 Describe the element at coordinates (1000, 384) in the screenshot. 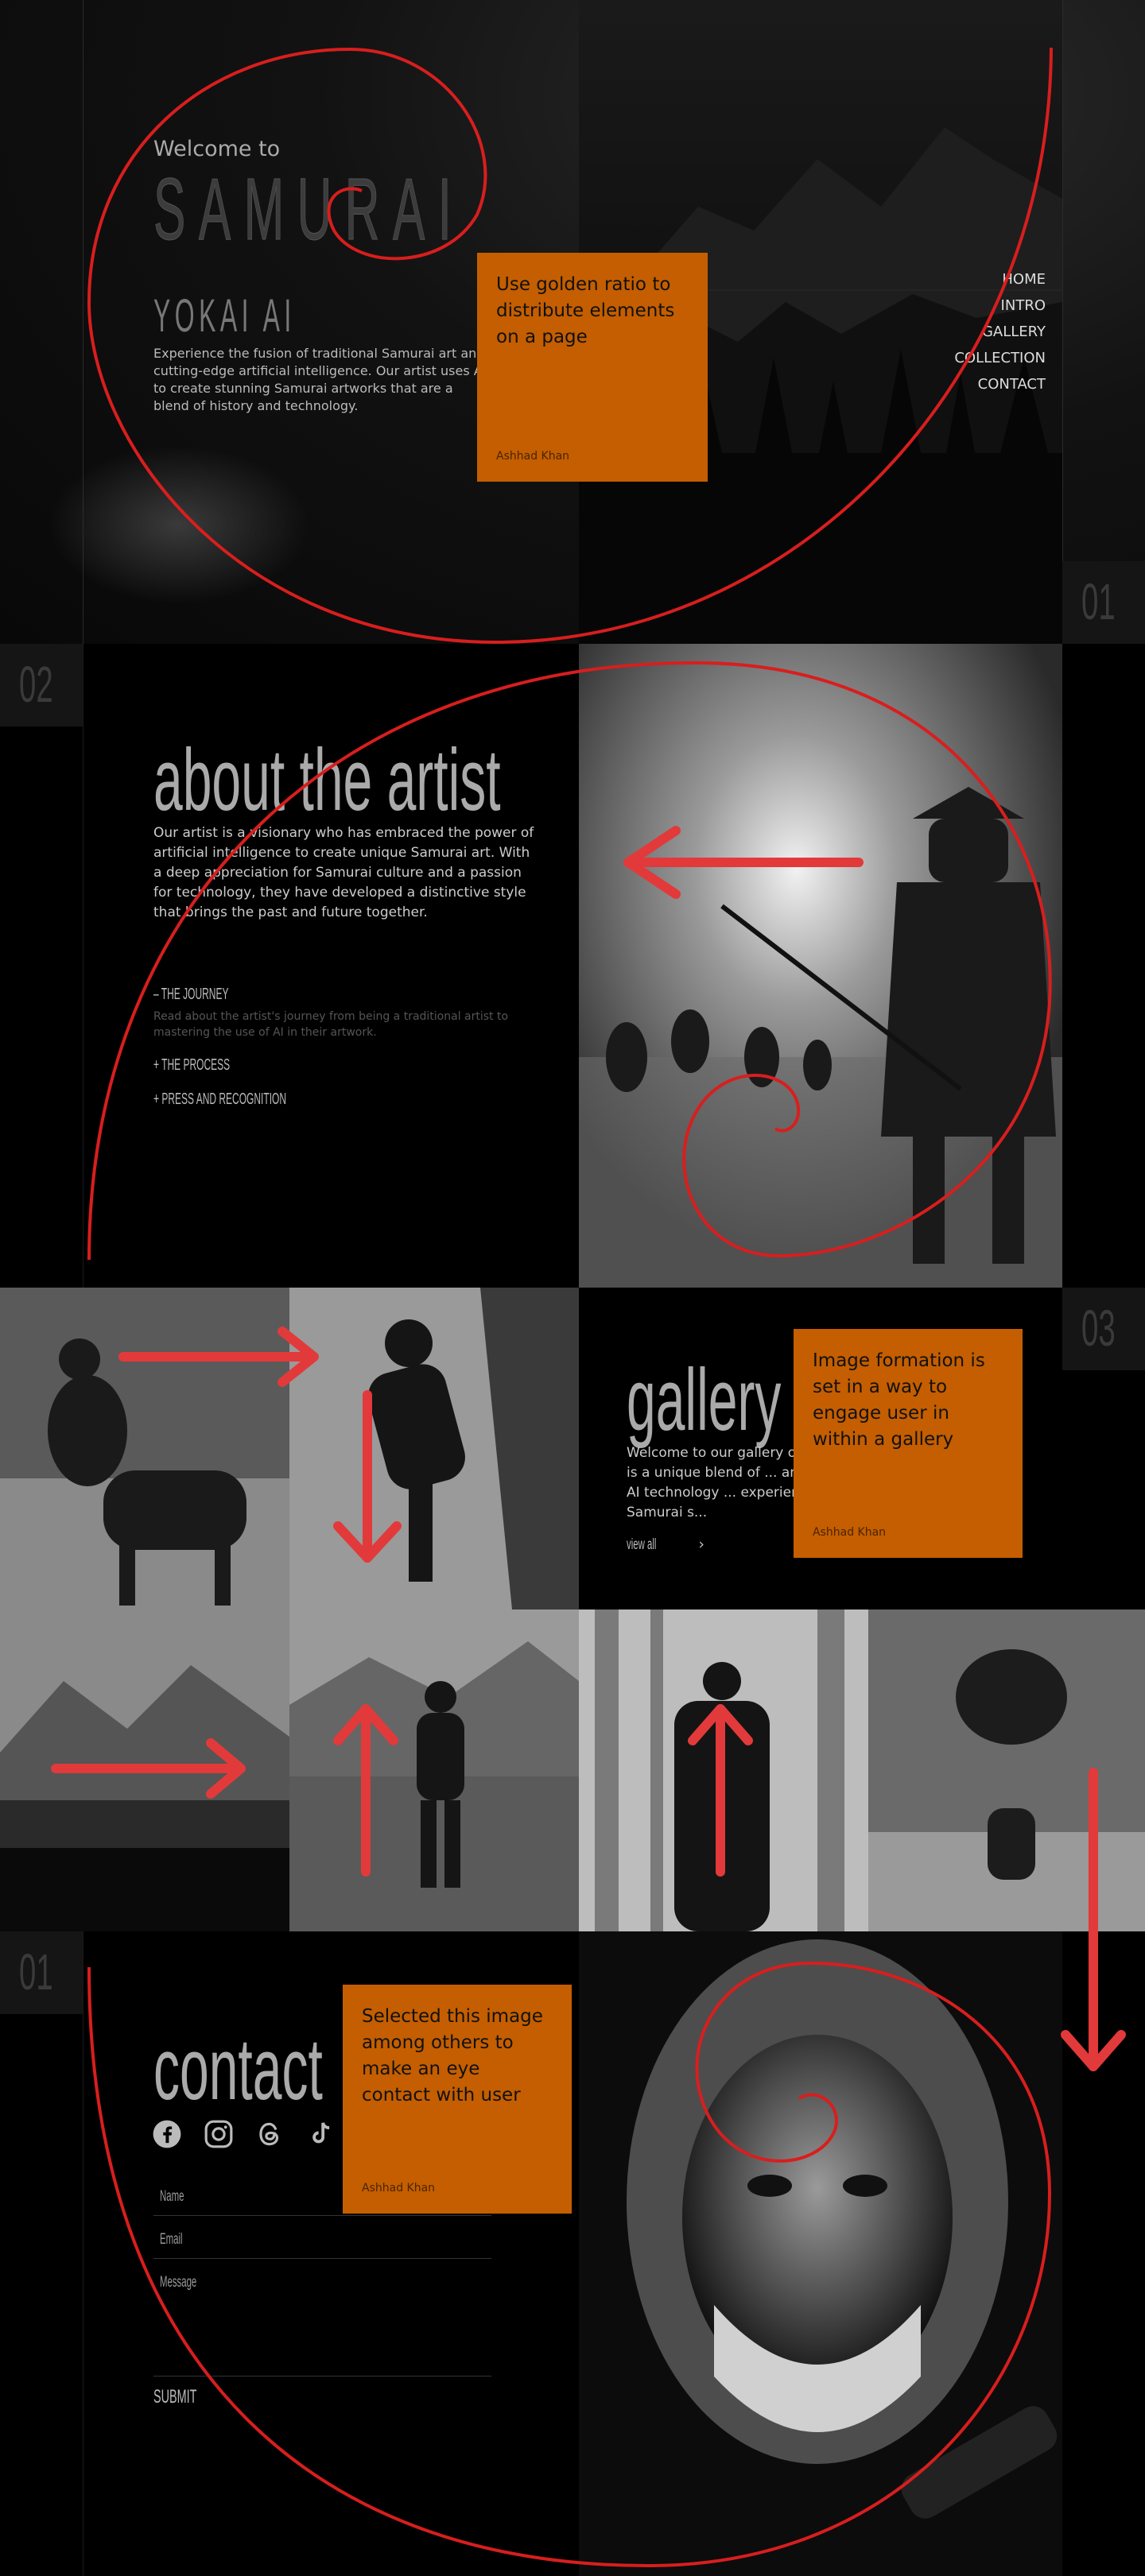

I see `nav-contact: CONTACT` at that location.